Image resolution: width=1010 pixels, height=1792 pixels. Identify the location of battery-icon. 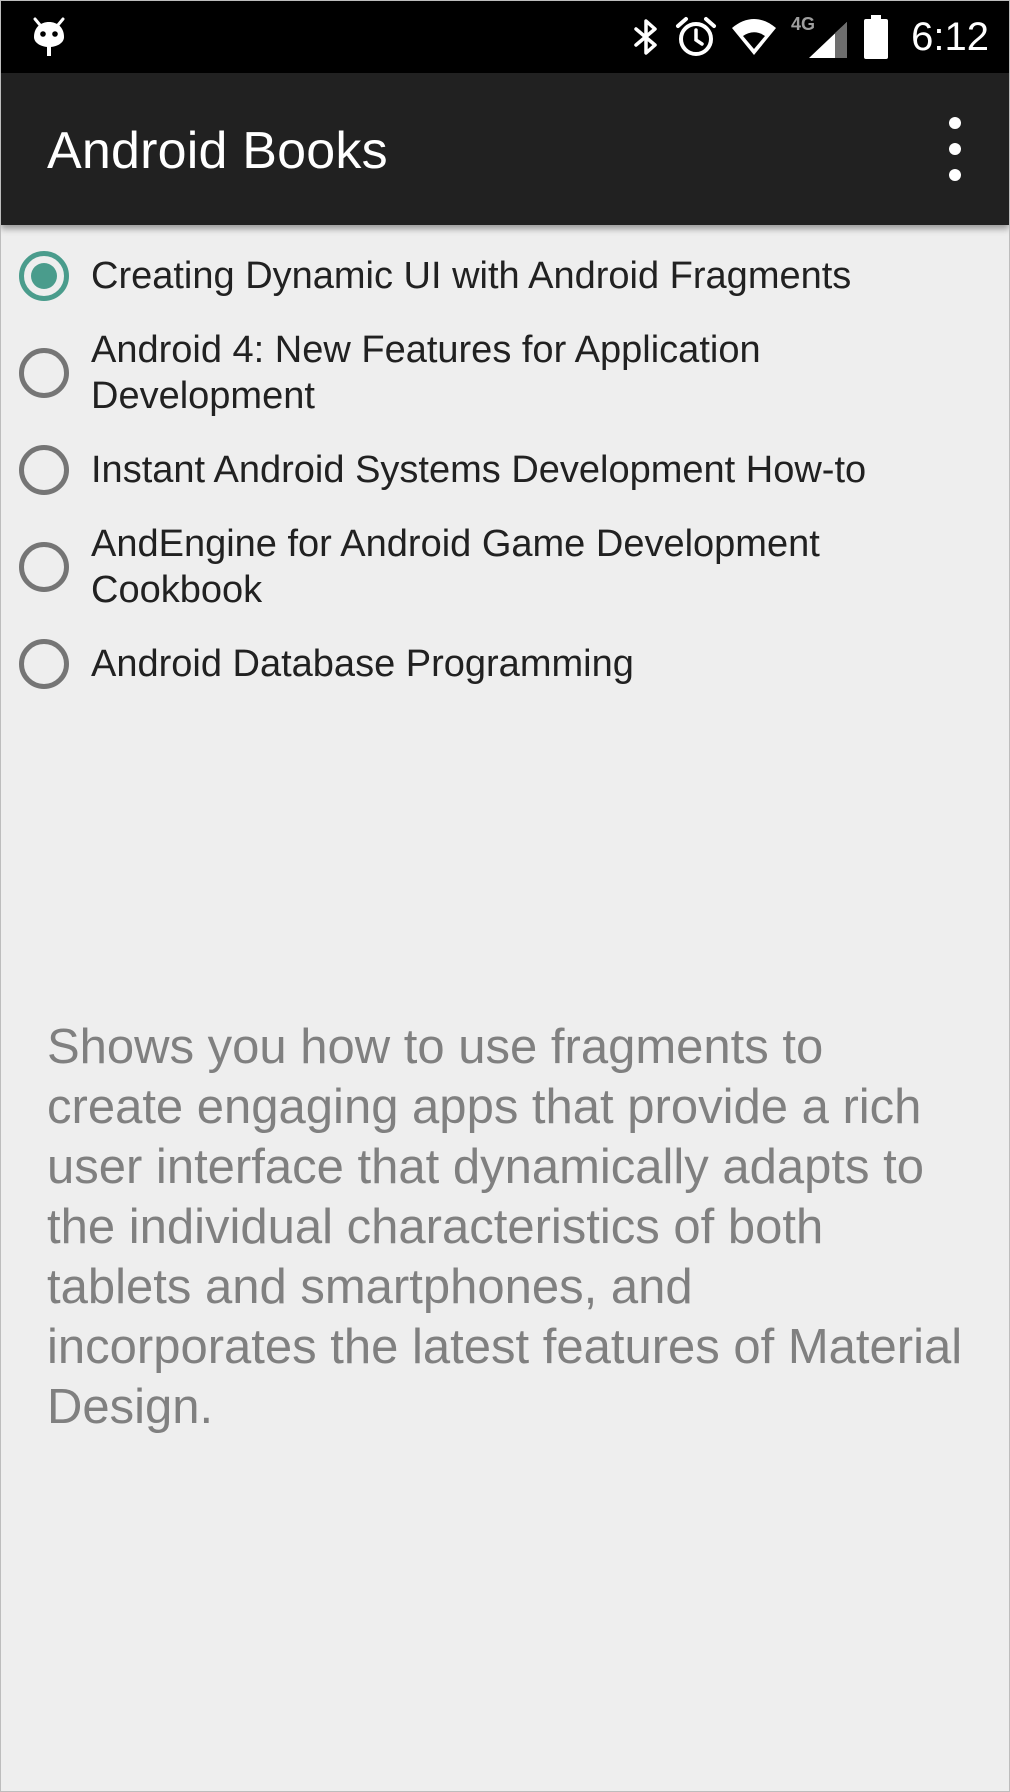
(876, 37).